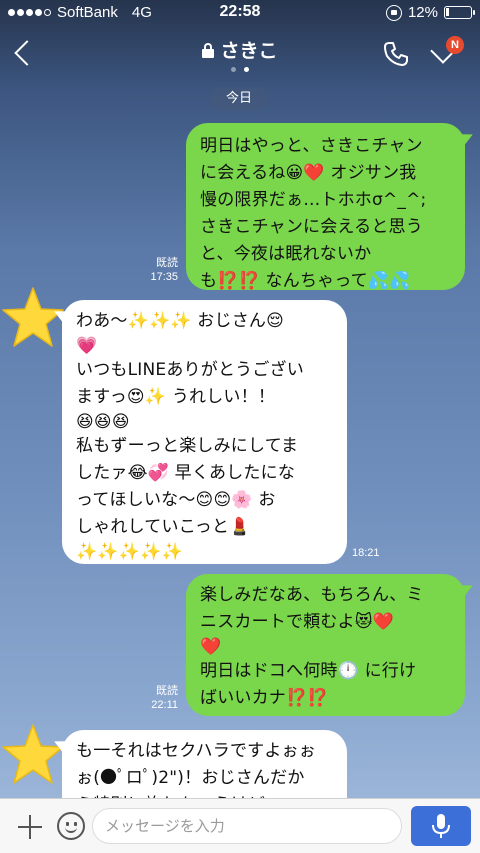 The height and width of the screenshot is (853, 480). I want to click on chat-header: さきこ N, so click(240, 54).